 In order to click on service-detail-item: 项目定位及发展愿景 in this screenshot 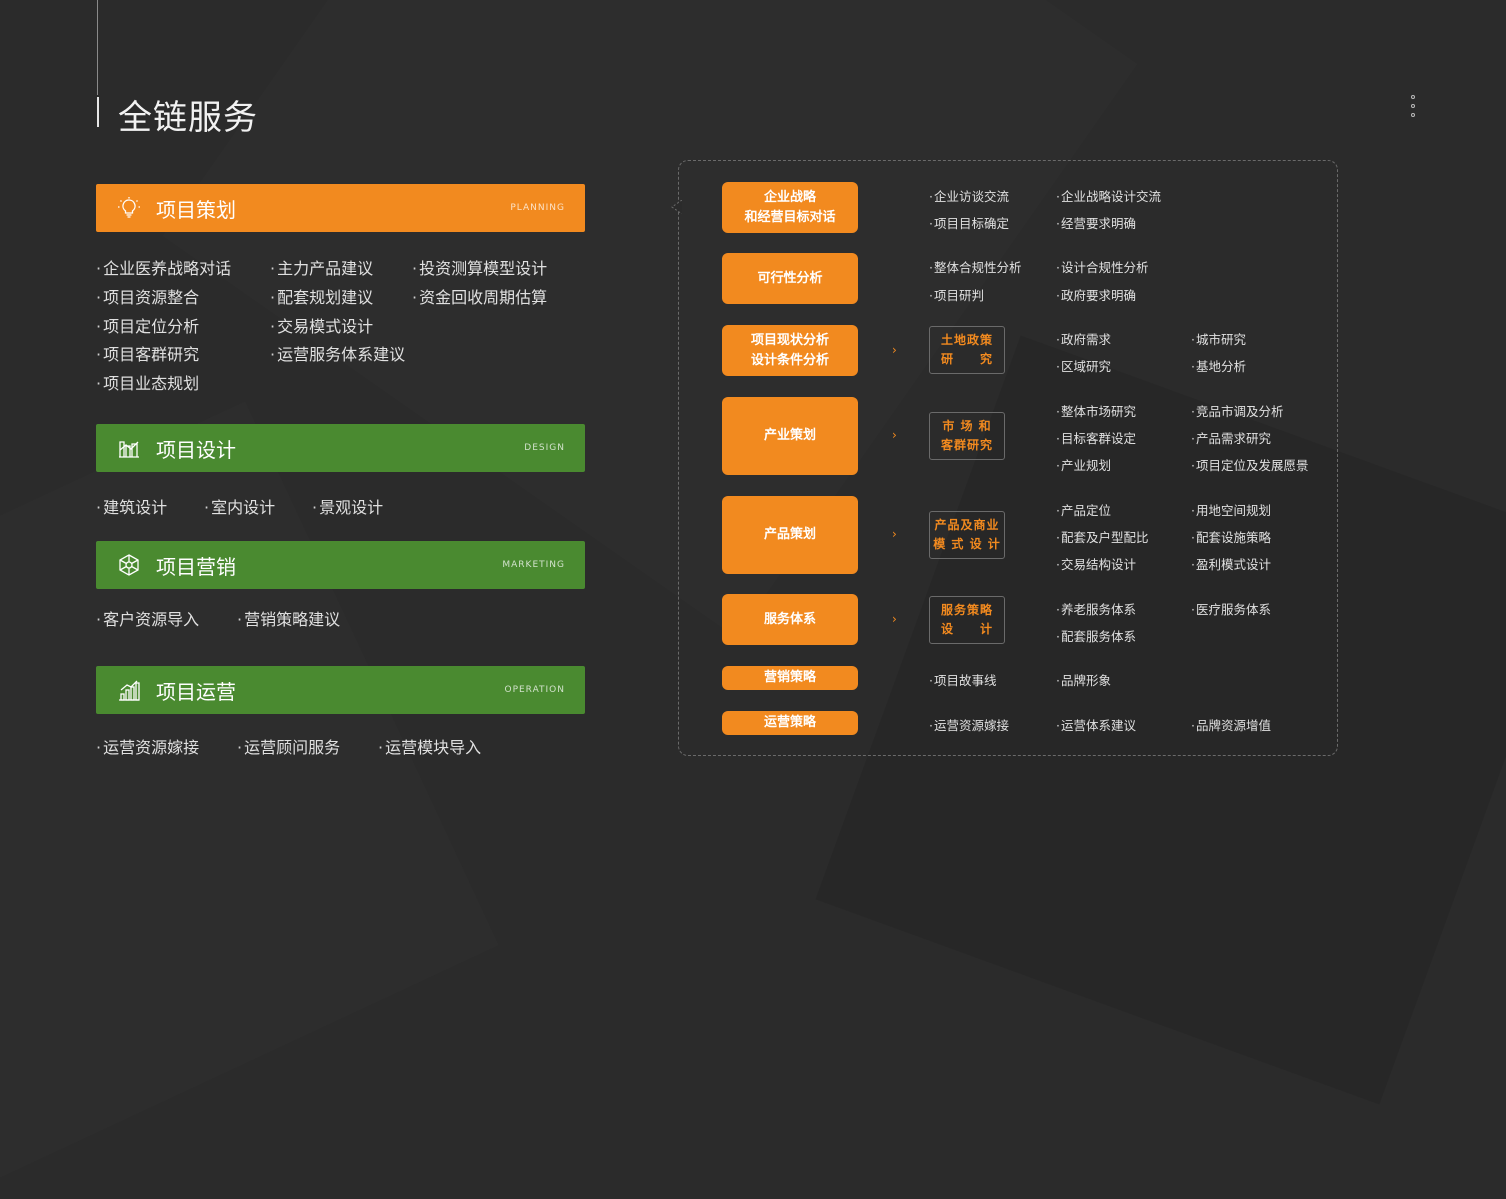, I will do `click(1250, 464)`.